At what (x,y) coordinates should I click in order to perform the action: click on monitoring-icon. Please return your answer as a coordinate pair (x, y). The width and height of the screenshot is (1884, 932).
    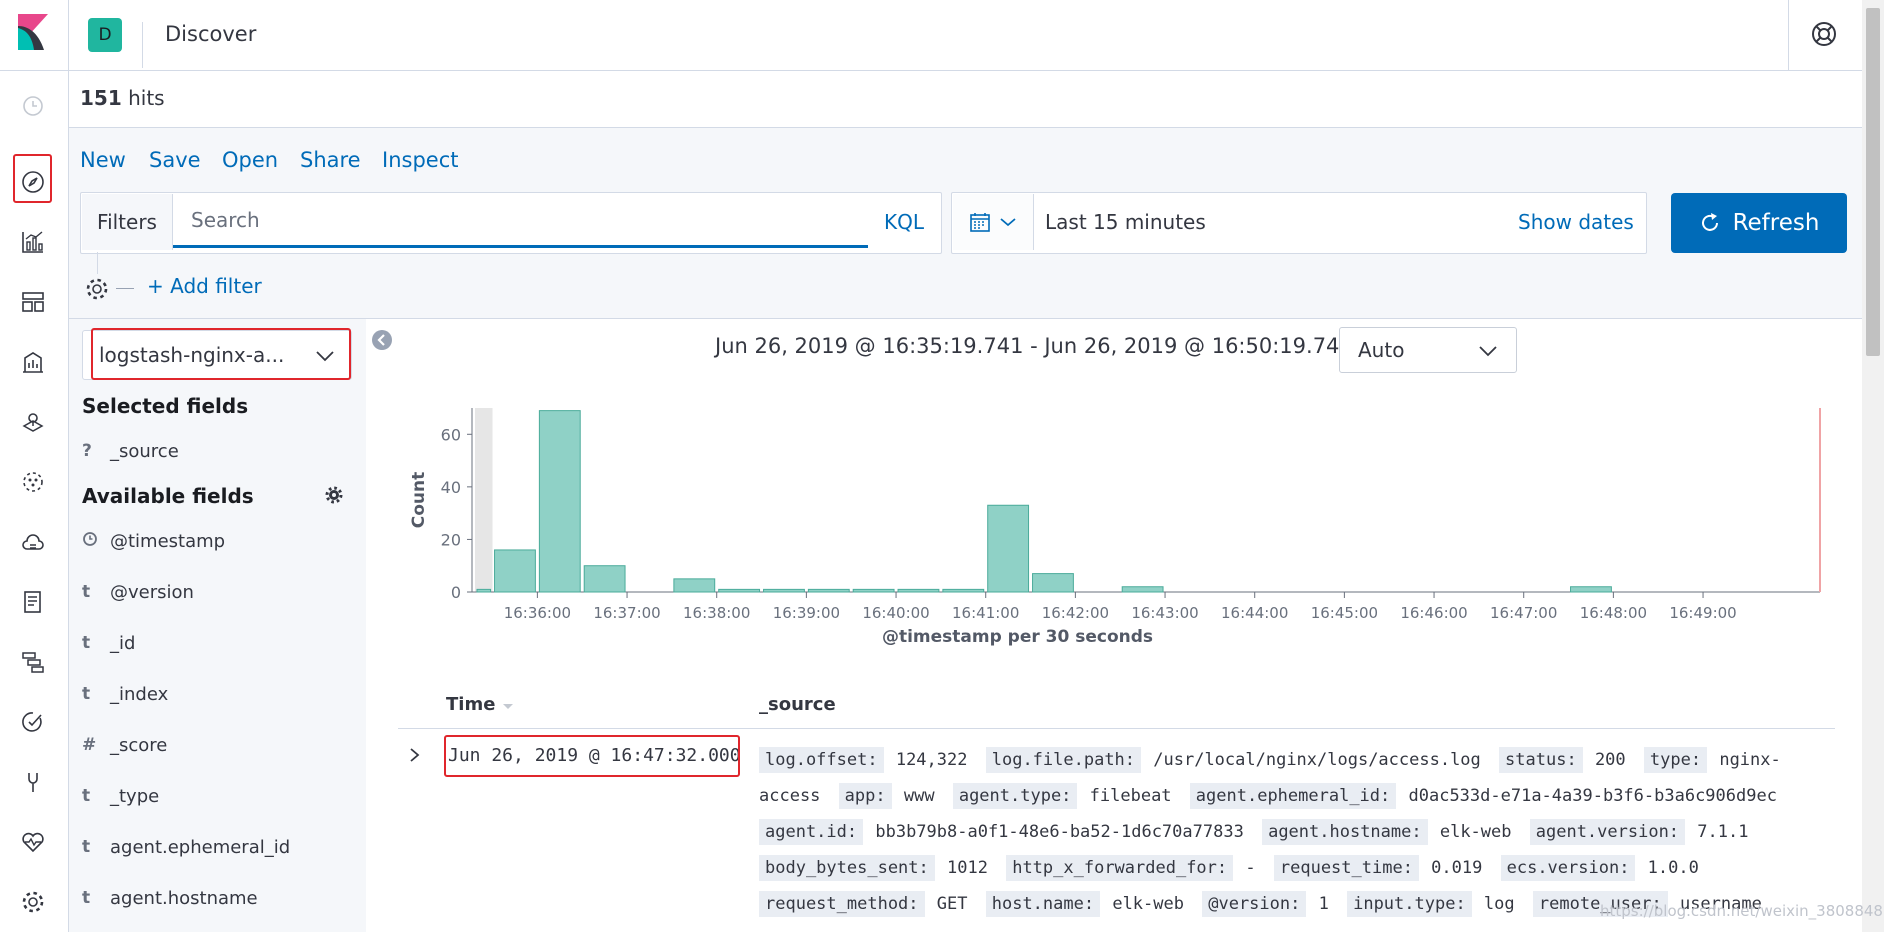
    Looking at the image, I should click on (33, 842).